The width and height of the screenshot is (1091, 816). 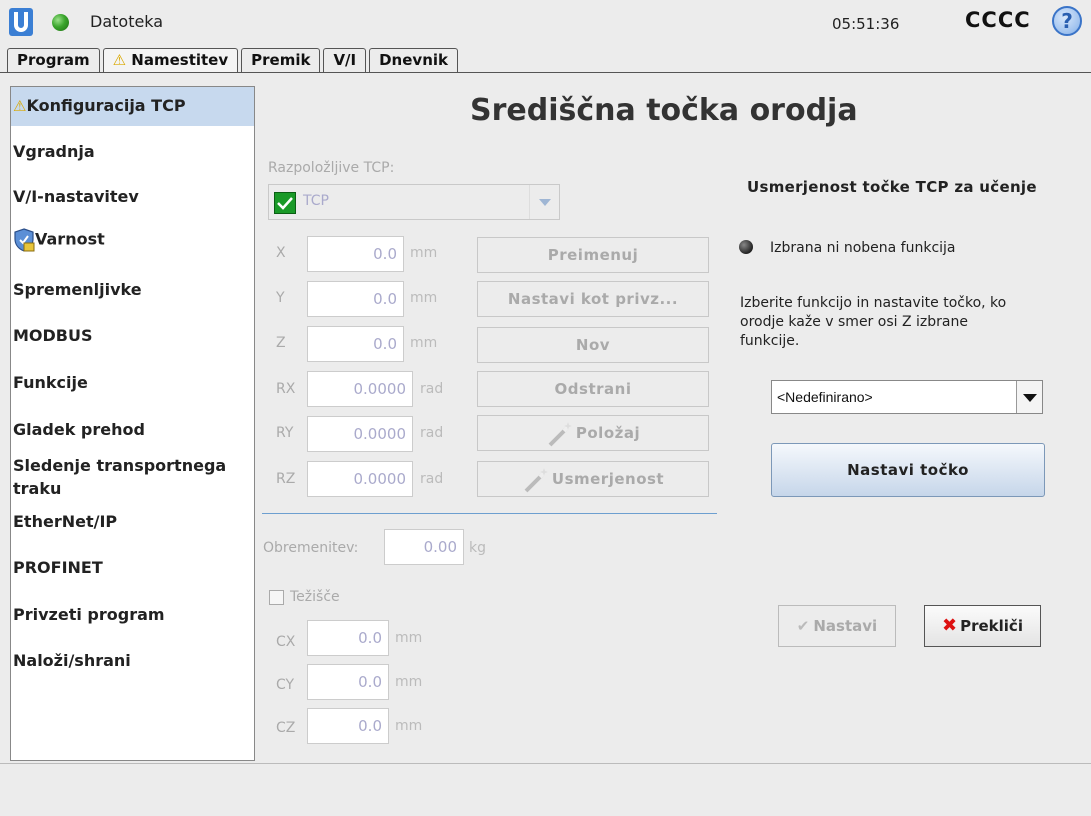 I want to click on sidebar-item-mounting: Vgradnja, so click(x=132, y=151).